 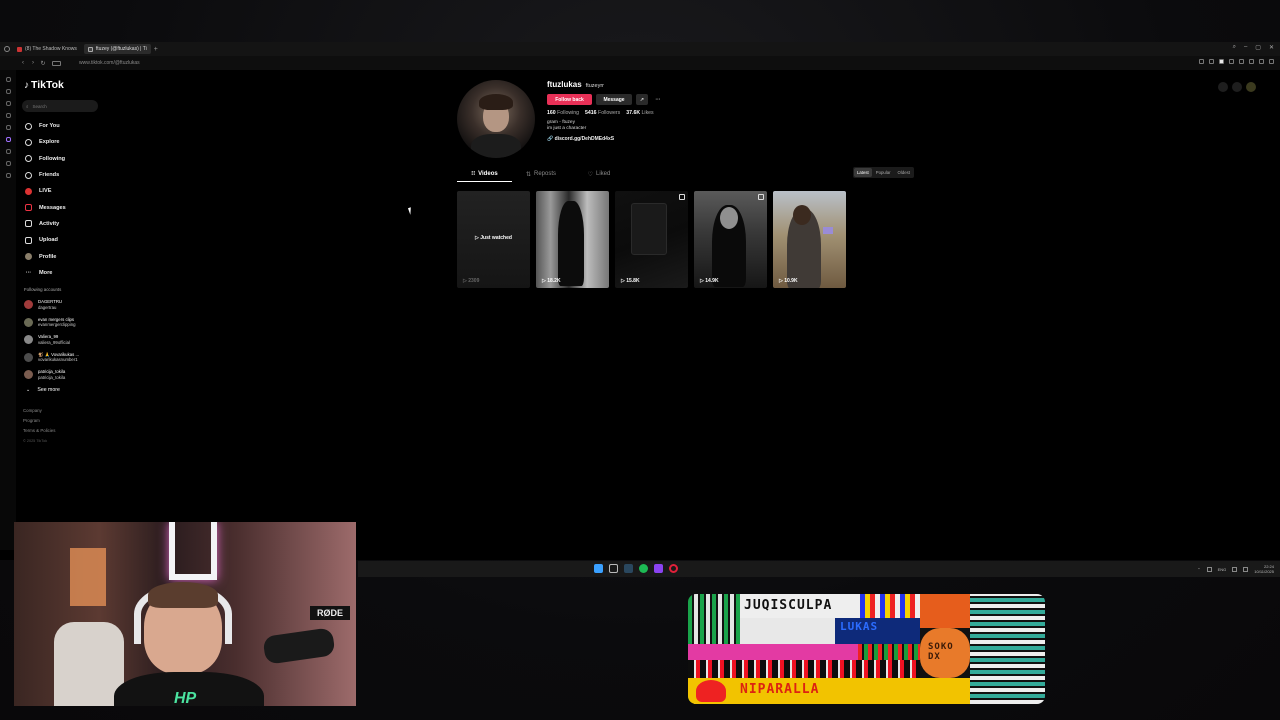 What do you see at coordinates (73, 85) in the screenshot?
I see `tiktok-logo: ♪ TikTok` at bounding box center [73, 85].